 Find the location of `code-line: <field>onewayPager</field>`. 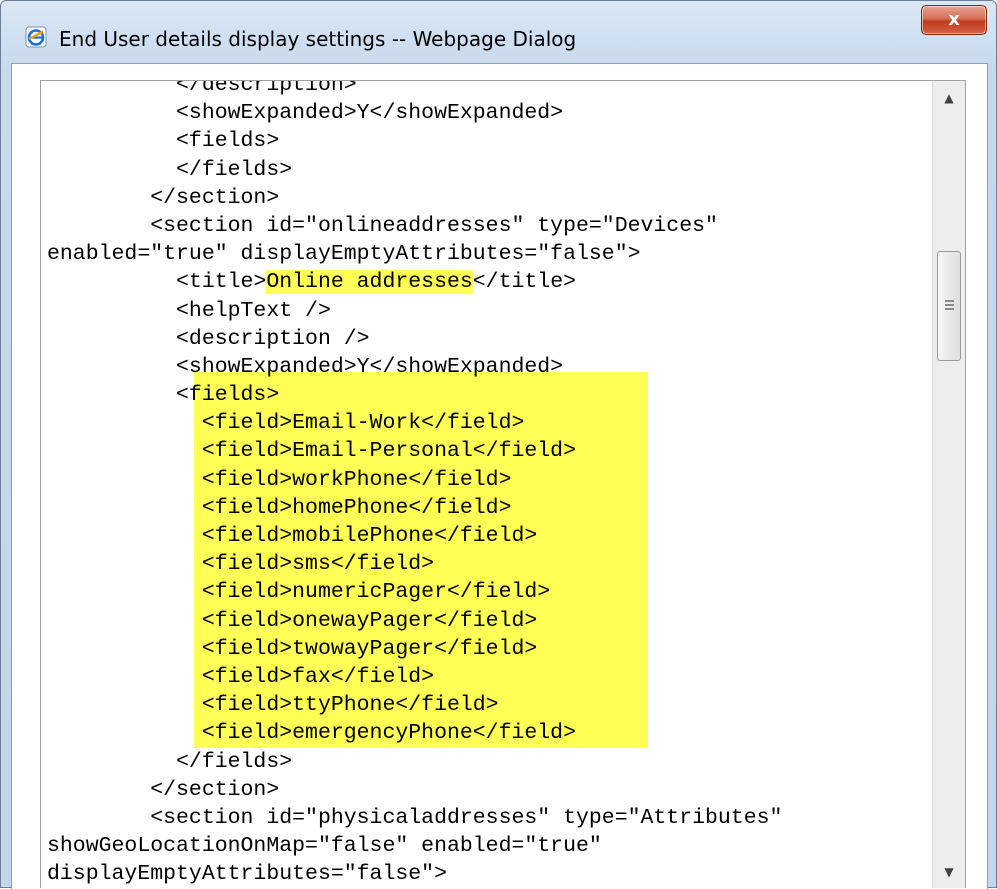

code-line: <field>onewayPager</field> is located at coordinates (414, 621).